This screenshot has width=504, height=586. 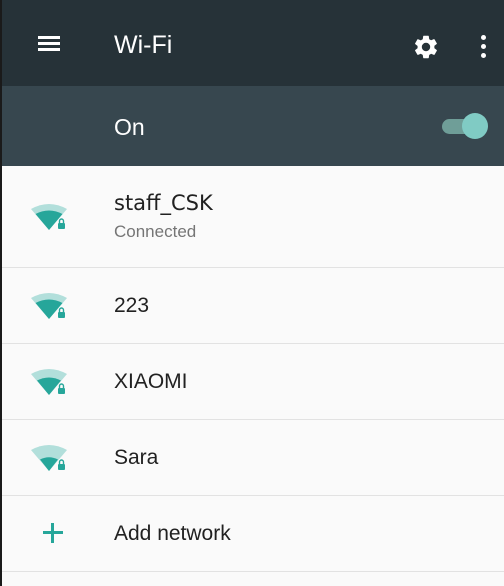 I want to click on more-vert-icon, so click(x=483, y=47).